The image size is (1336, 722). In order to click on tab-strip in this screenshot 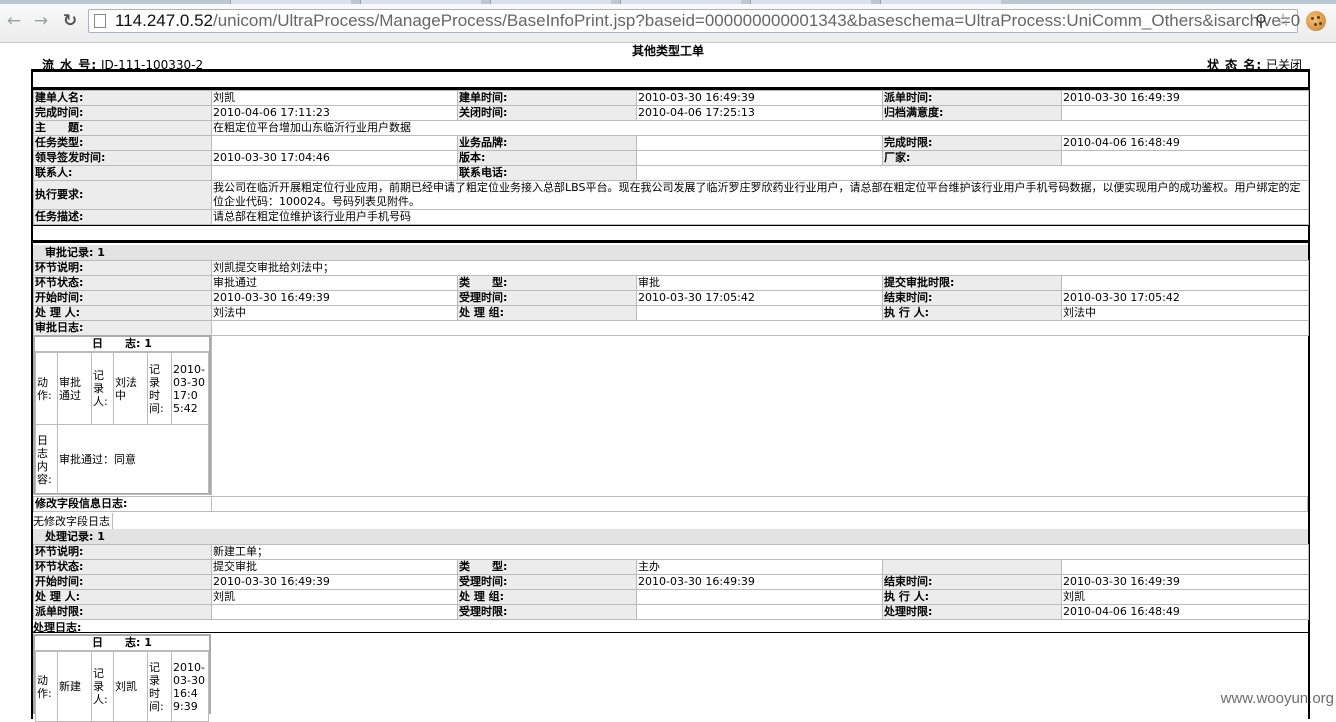, I will do `click(668, 2)`.